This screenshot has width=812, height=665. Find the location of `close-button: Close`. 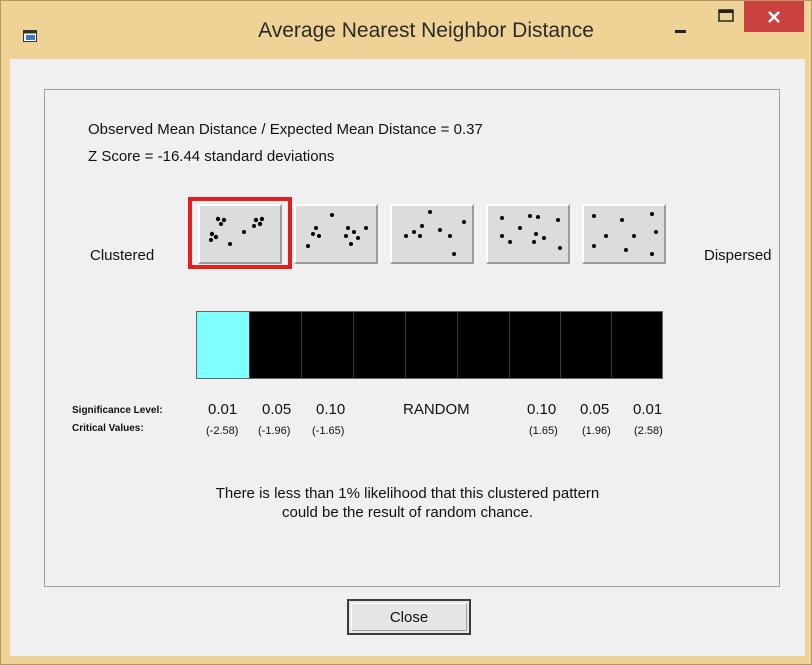

close-button: Close is located at coordinates (409, 617).